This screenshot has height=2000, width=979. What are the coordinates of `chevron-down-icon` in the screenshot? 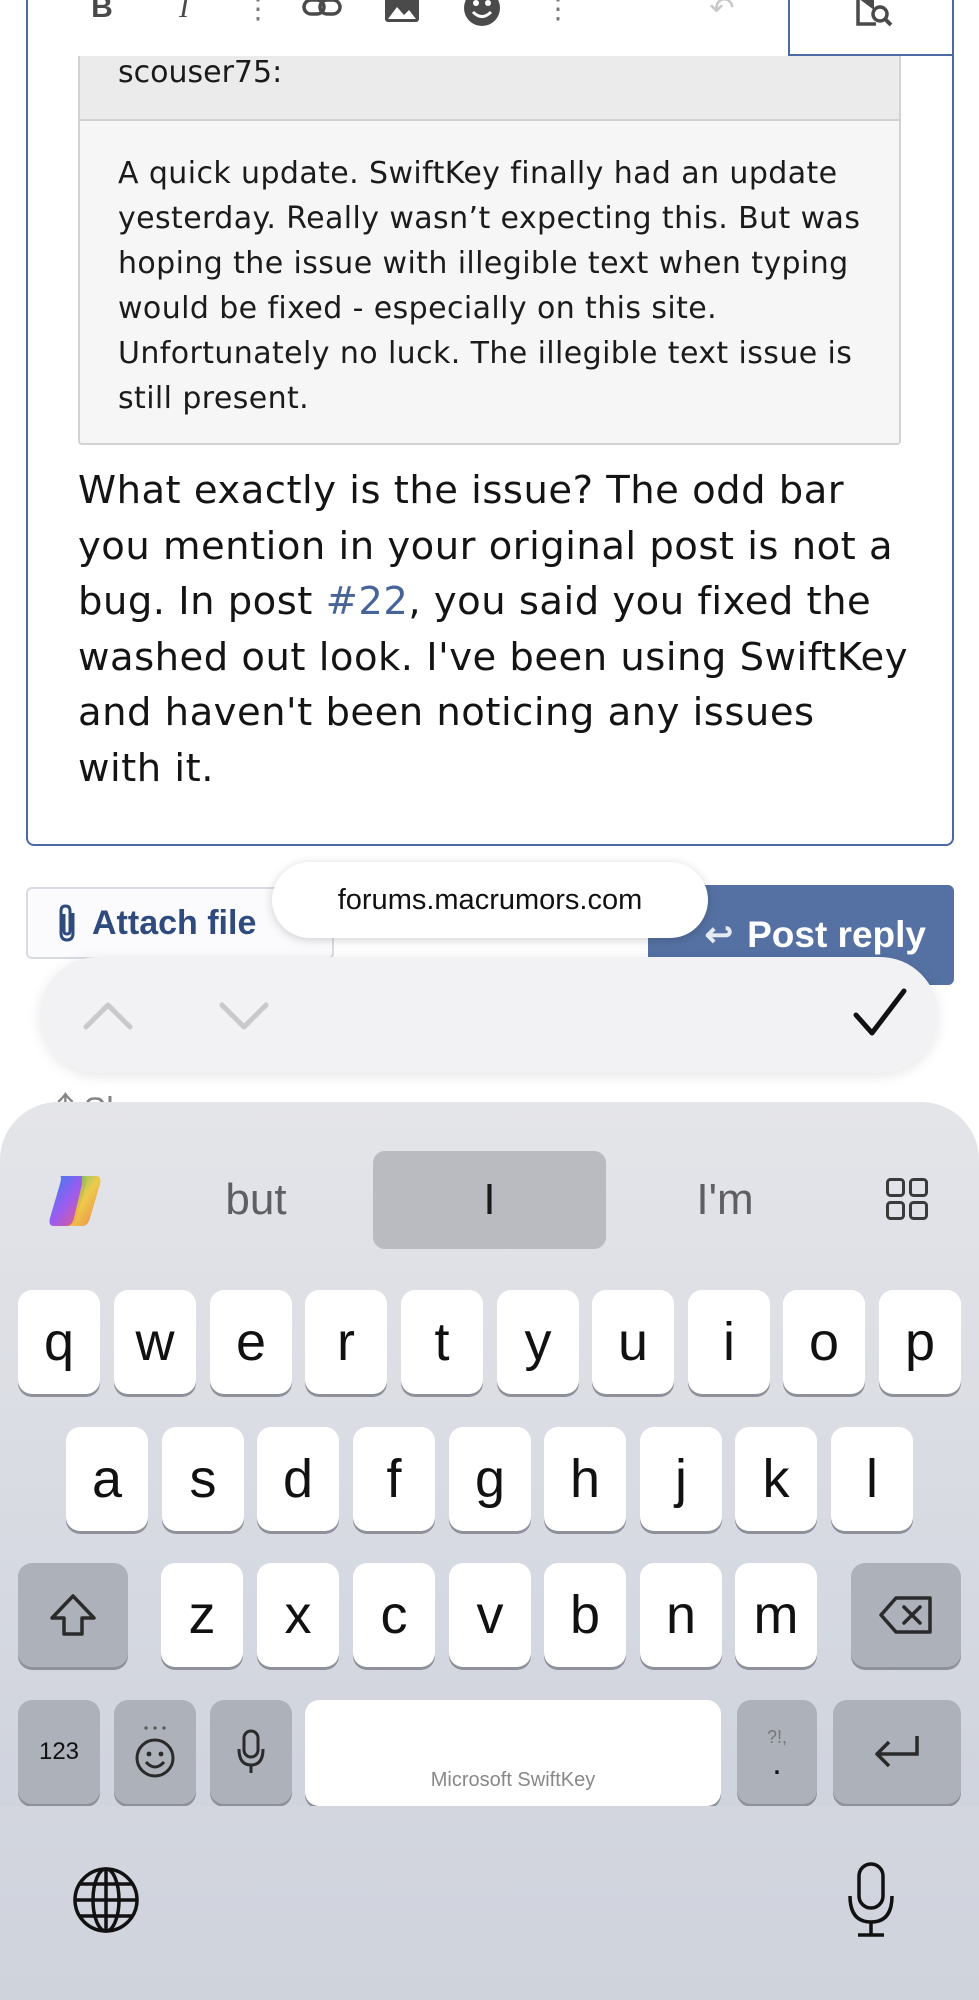 It's located at (244, 1016).